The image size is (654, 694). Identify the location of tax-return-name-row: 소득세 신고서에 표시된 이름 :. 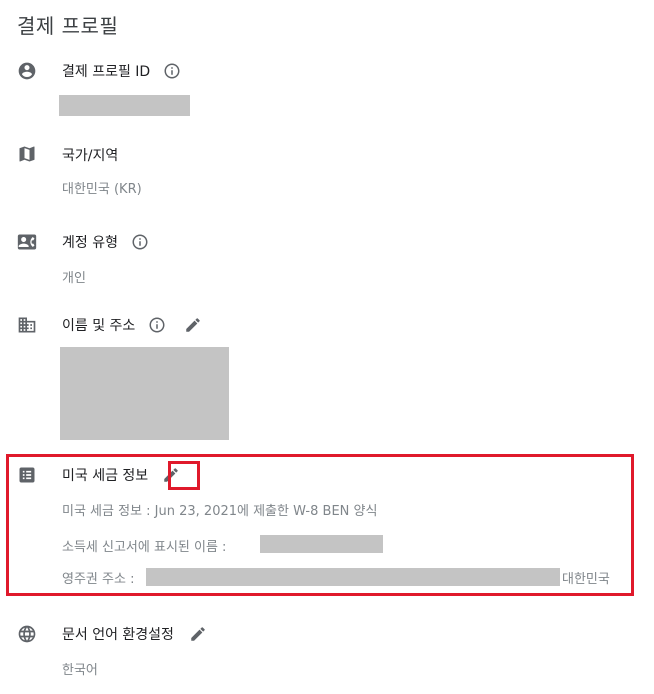
(144, 545).